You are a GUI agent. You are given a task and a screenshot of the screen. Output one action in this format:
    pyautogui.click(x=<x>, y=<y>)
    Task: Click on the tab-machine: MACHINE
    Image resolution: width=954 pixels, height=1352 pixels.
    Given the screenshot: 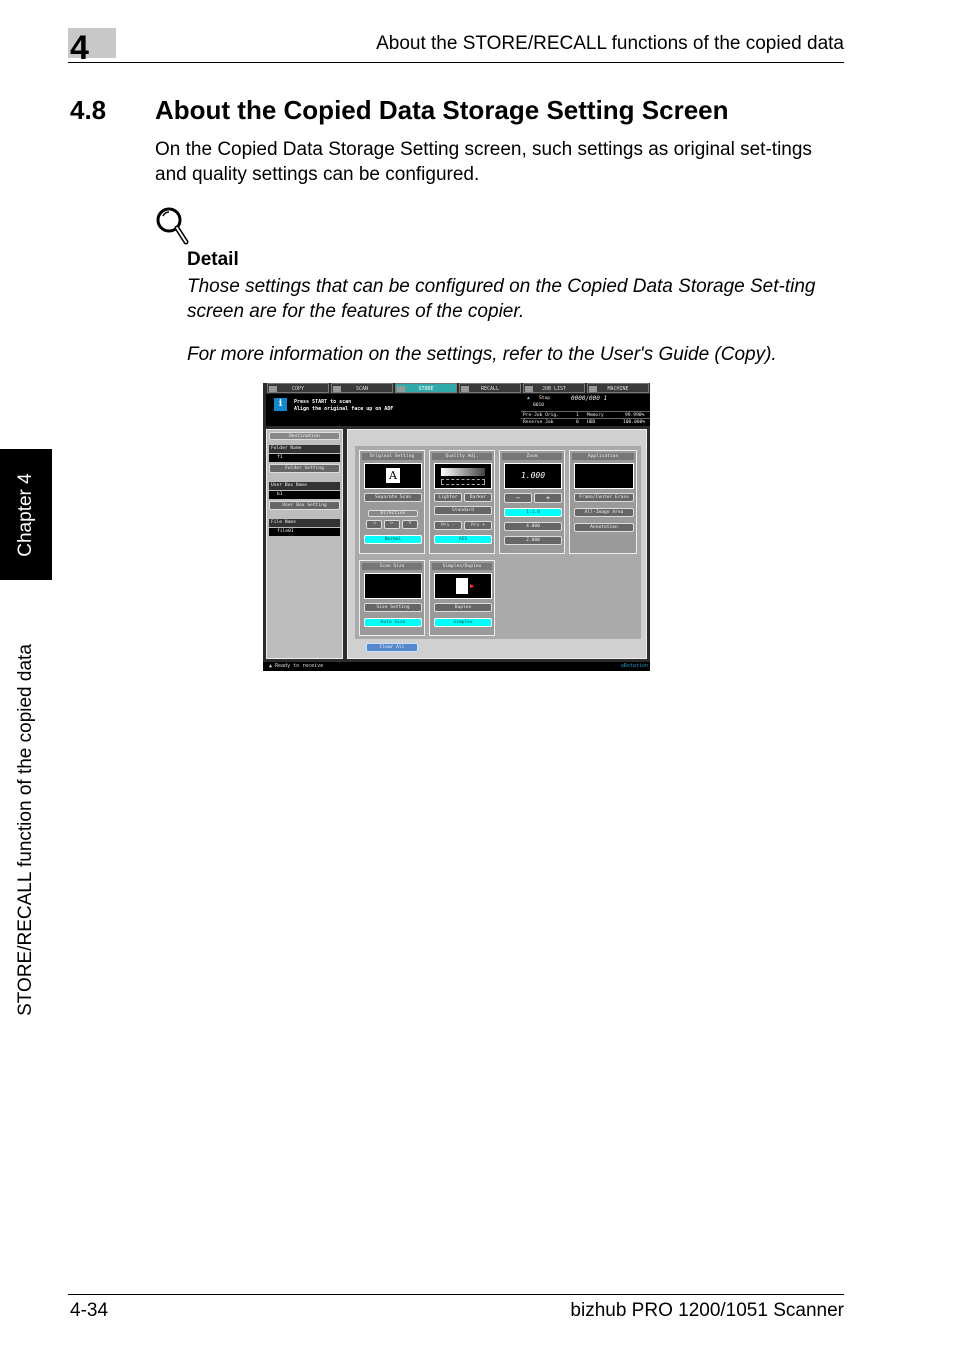 What is the action you would take?
    pyautogui.click(x=618, y=388)
    